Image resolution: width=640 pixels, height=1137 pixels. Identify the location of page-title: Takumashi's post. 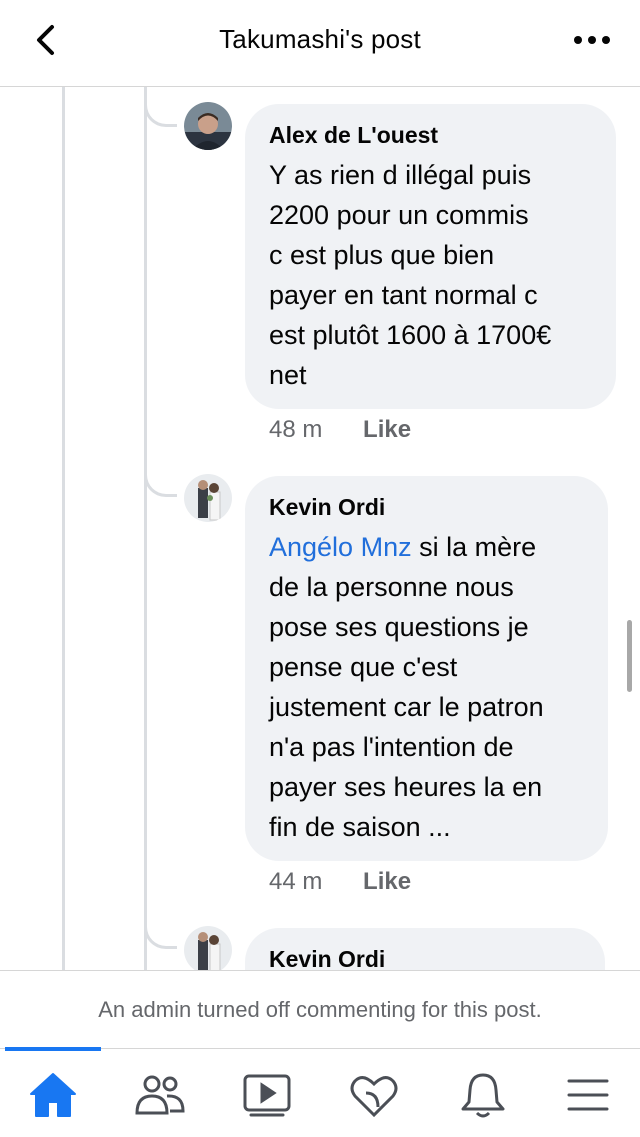
(320, 39).